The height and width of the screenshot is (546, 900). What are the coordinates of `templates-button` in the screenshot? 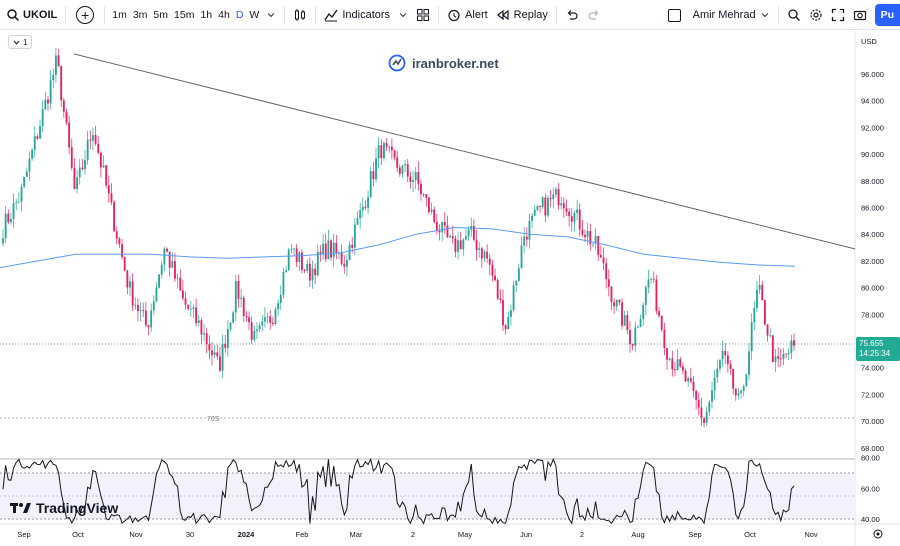 It's located at (423, 15).